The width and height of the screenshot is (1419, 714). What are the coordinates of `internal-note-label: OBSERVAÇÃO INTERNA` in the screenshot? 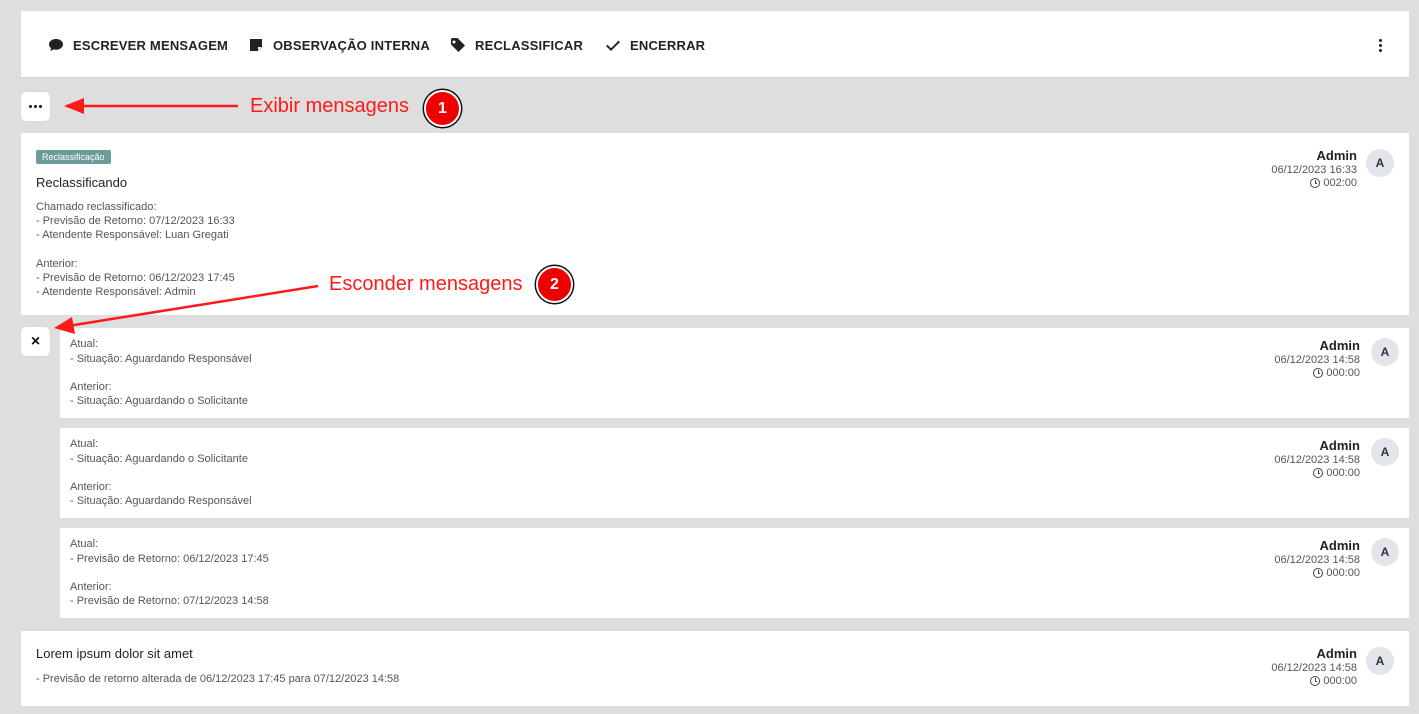 It's located at (351, 45).